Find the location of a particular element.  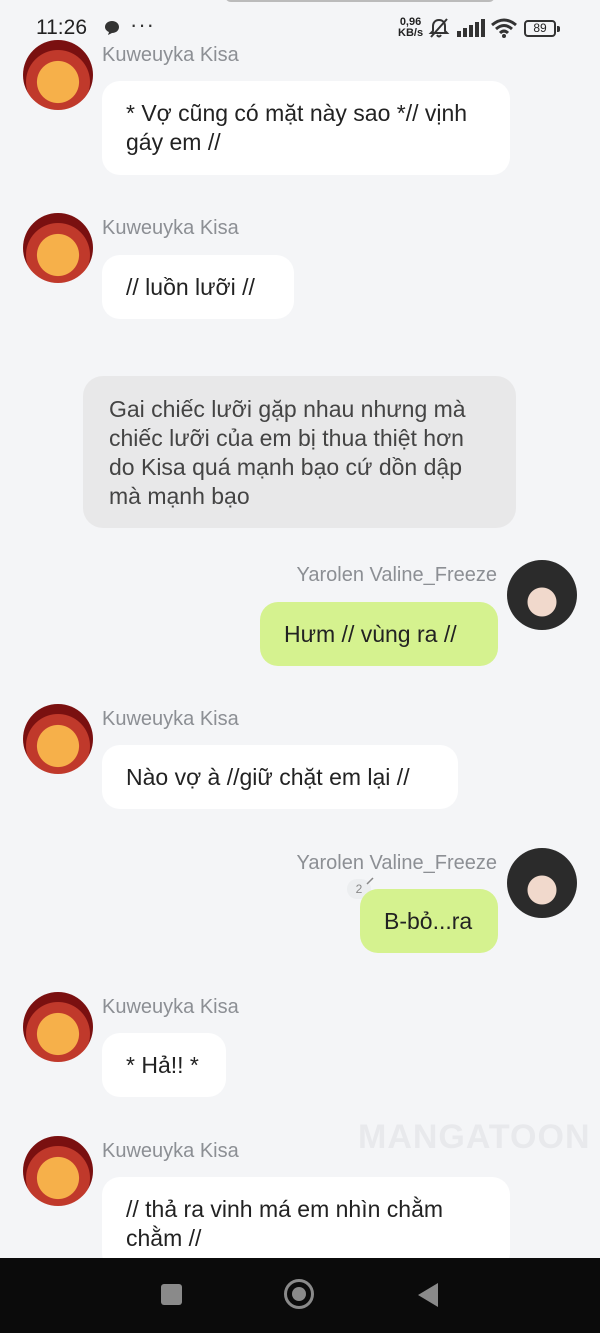

network-speed: 0,96 KB/s is located at coordinates (410, 28).